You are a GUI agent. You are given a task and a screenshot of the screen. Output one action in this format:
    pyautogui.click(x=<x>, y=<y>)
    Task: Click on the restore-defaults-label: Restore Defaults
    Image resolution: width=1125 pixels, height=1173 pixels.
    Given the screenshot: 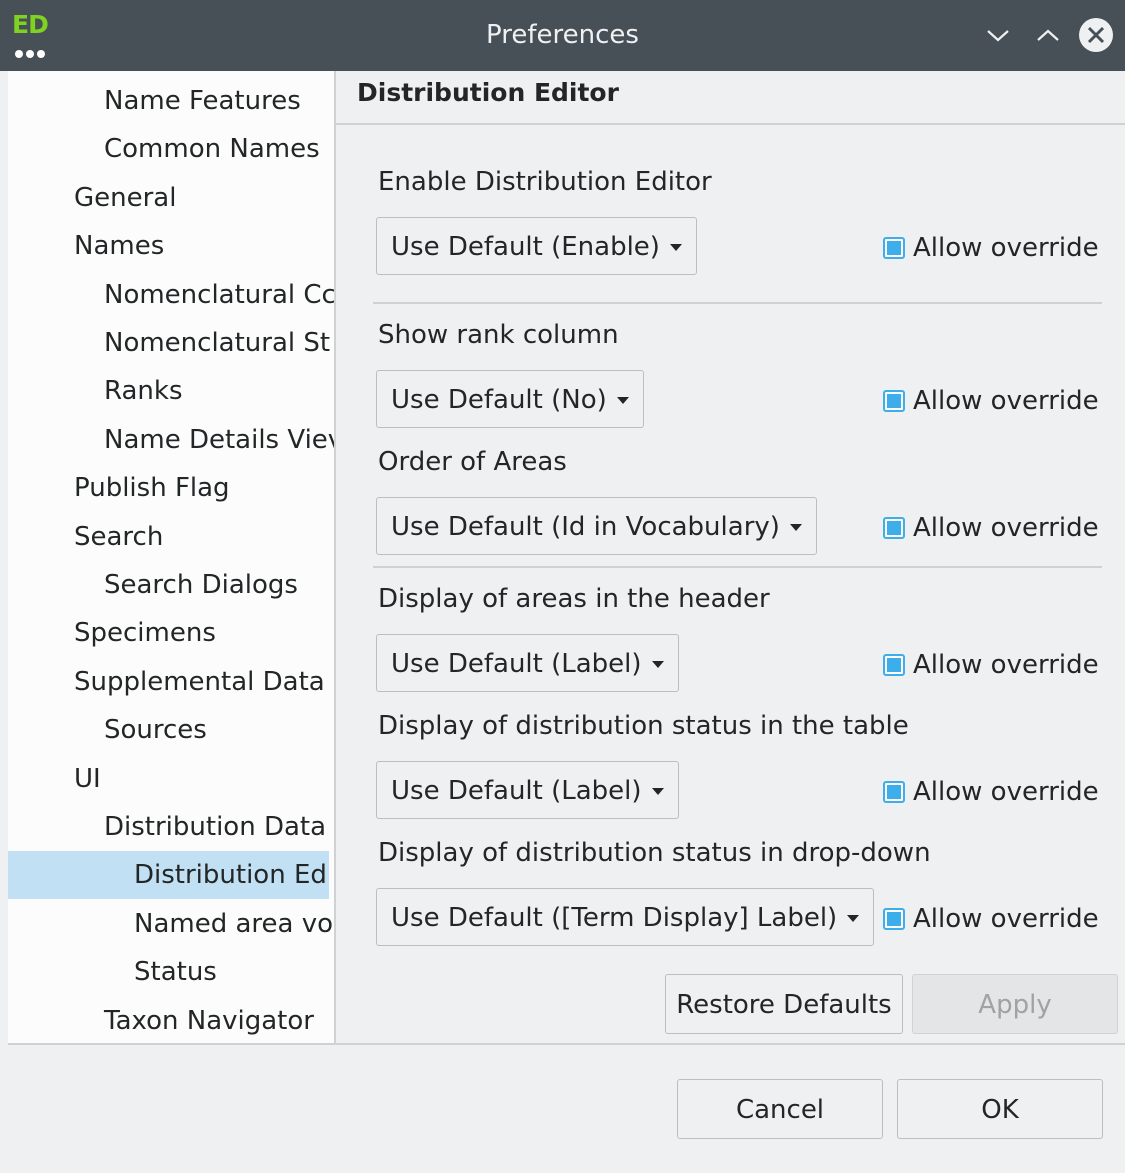 What is the action you would take?
    pyautogui.click(x=784, y=1005)
    